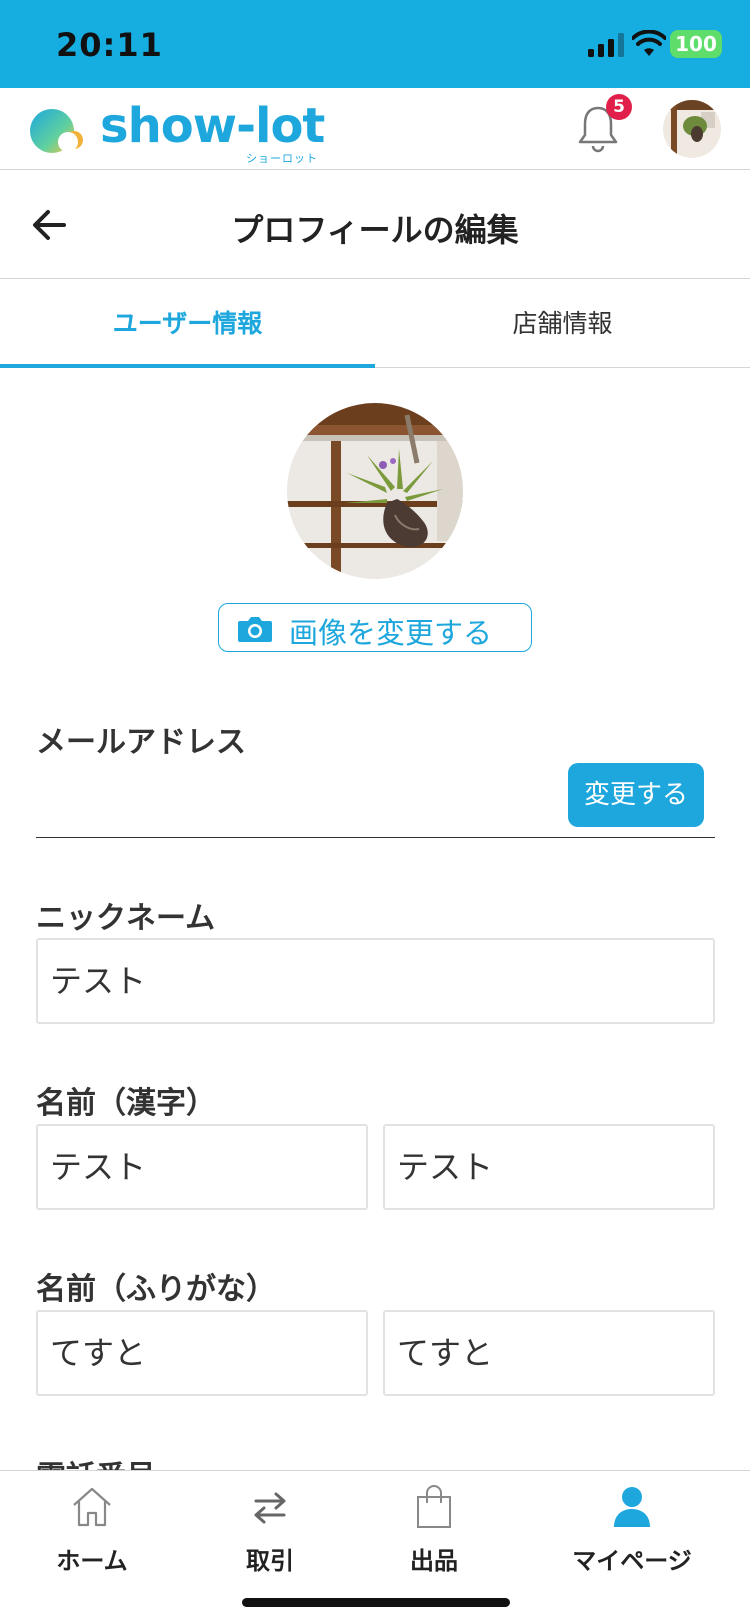 This screenshot has width=750, height=1624. Describe the element at coordinates (187, 324) in the screenshot. I see `tab-user-info: ユーザー情報` at that location.